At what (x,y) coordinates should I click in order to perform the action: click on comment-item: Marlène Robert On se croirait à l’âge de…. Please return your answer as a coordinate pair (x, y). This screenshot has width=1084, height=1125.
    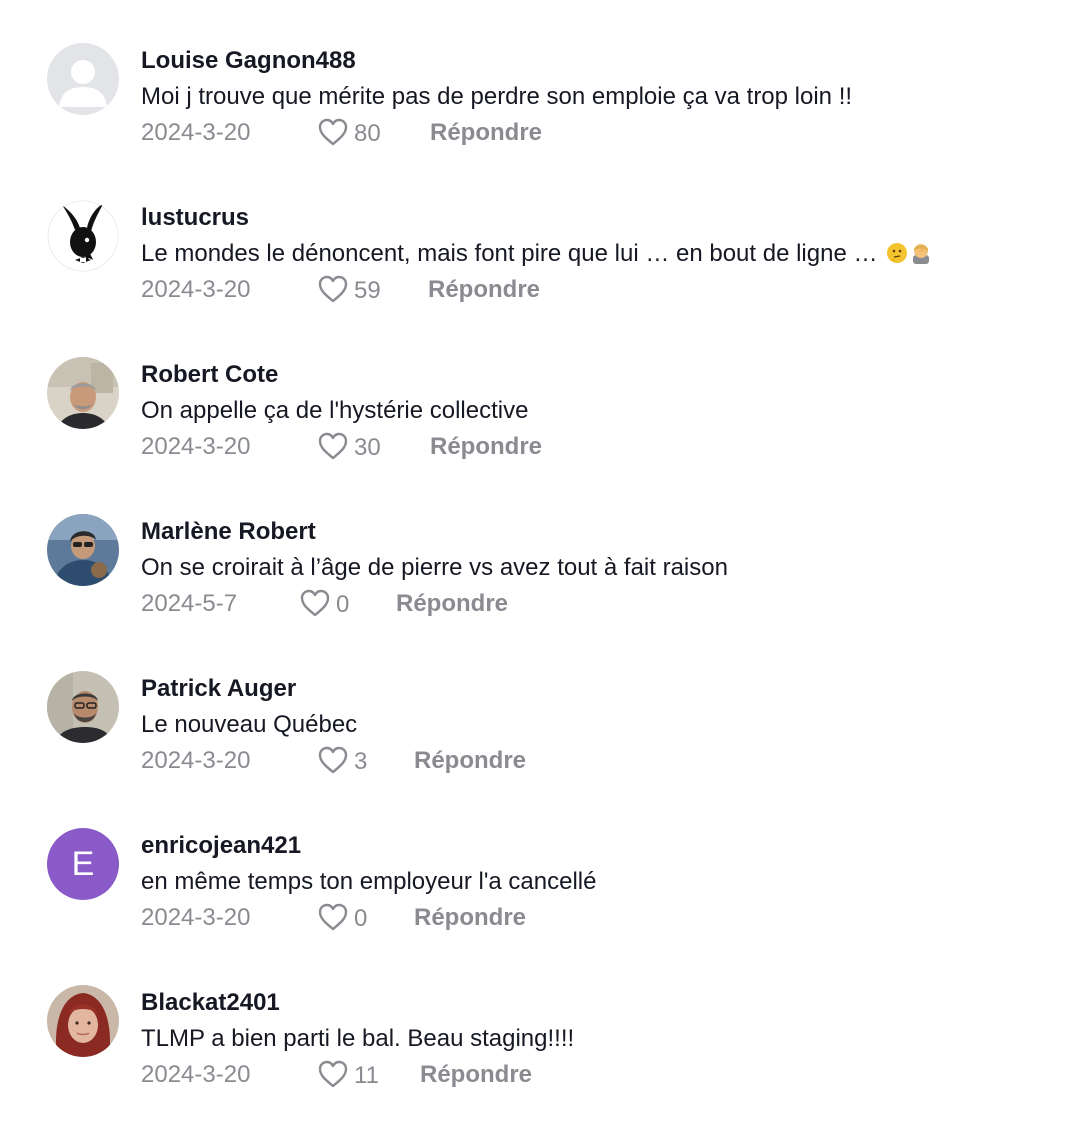
    Looking at the image, I should click on (542, 584).